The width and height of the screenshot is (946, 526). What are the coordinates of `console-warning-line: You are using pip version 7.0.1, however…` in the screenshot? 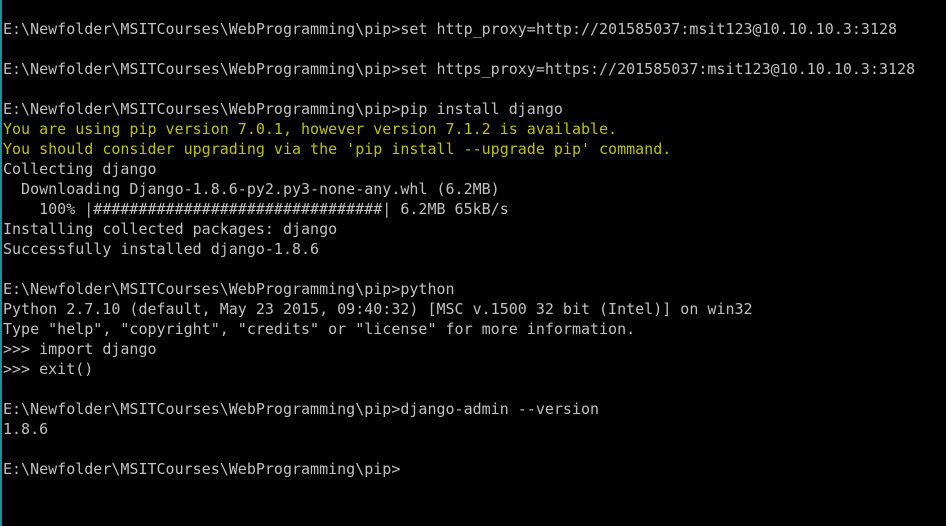 It's located at (310, 129).